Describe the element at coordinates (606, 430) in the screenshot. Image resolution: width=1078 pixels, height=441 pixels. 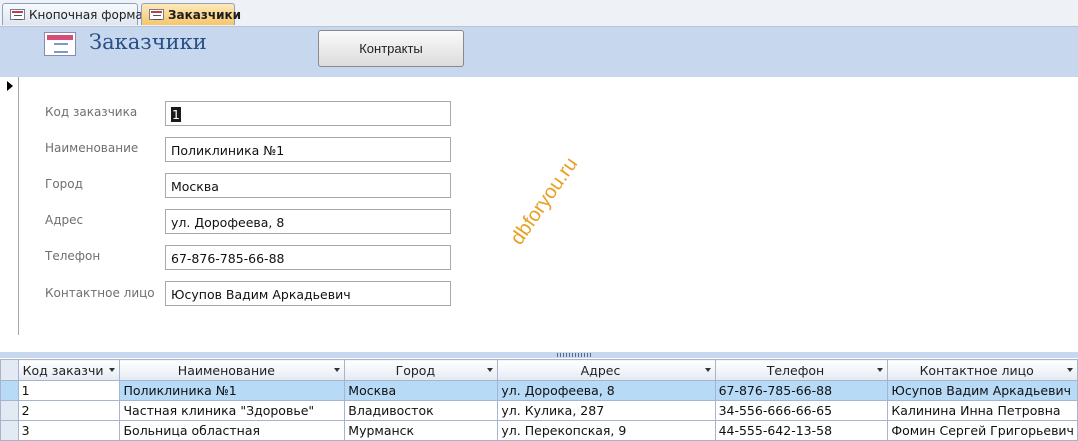
I see `table-cell: ул. Перекопская, 9` at that location.